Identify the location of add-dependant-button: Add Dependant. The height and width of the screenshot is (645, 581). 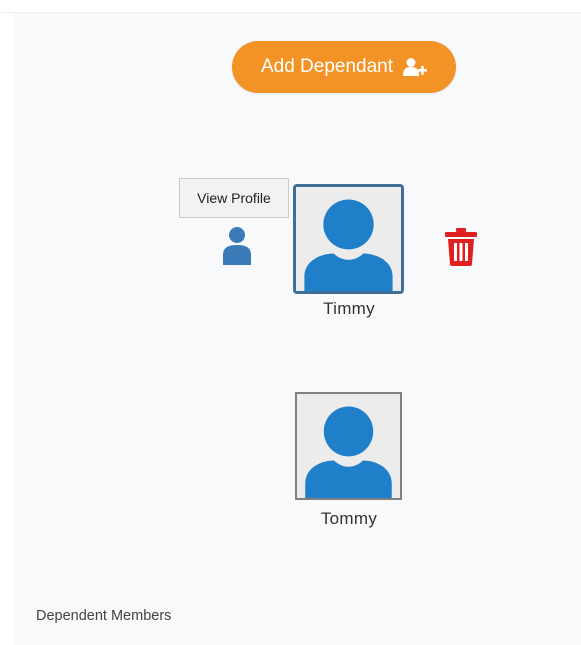
(344, 67).